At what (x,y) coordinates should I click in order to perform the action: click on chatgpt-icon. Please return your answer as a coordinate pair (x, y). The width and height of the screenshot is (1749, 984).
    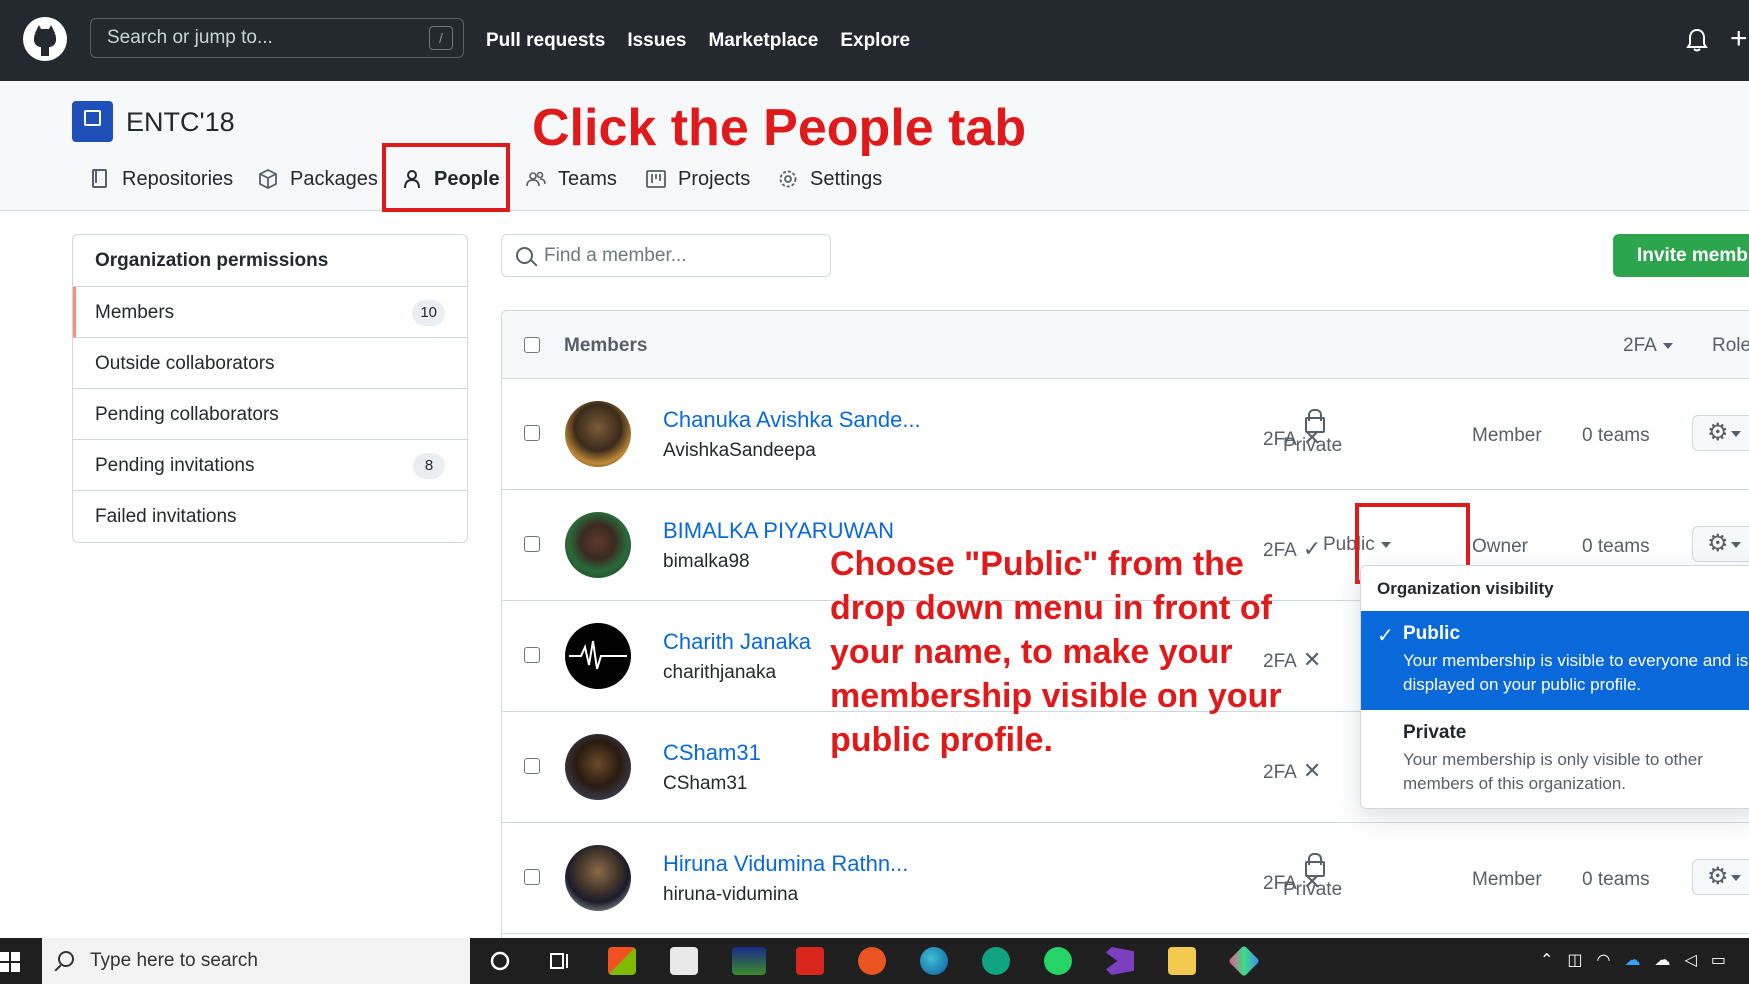
    Looking at the image, I should click on (996, 961).